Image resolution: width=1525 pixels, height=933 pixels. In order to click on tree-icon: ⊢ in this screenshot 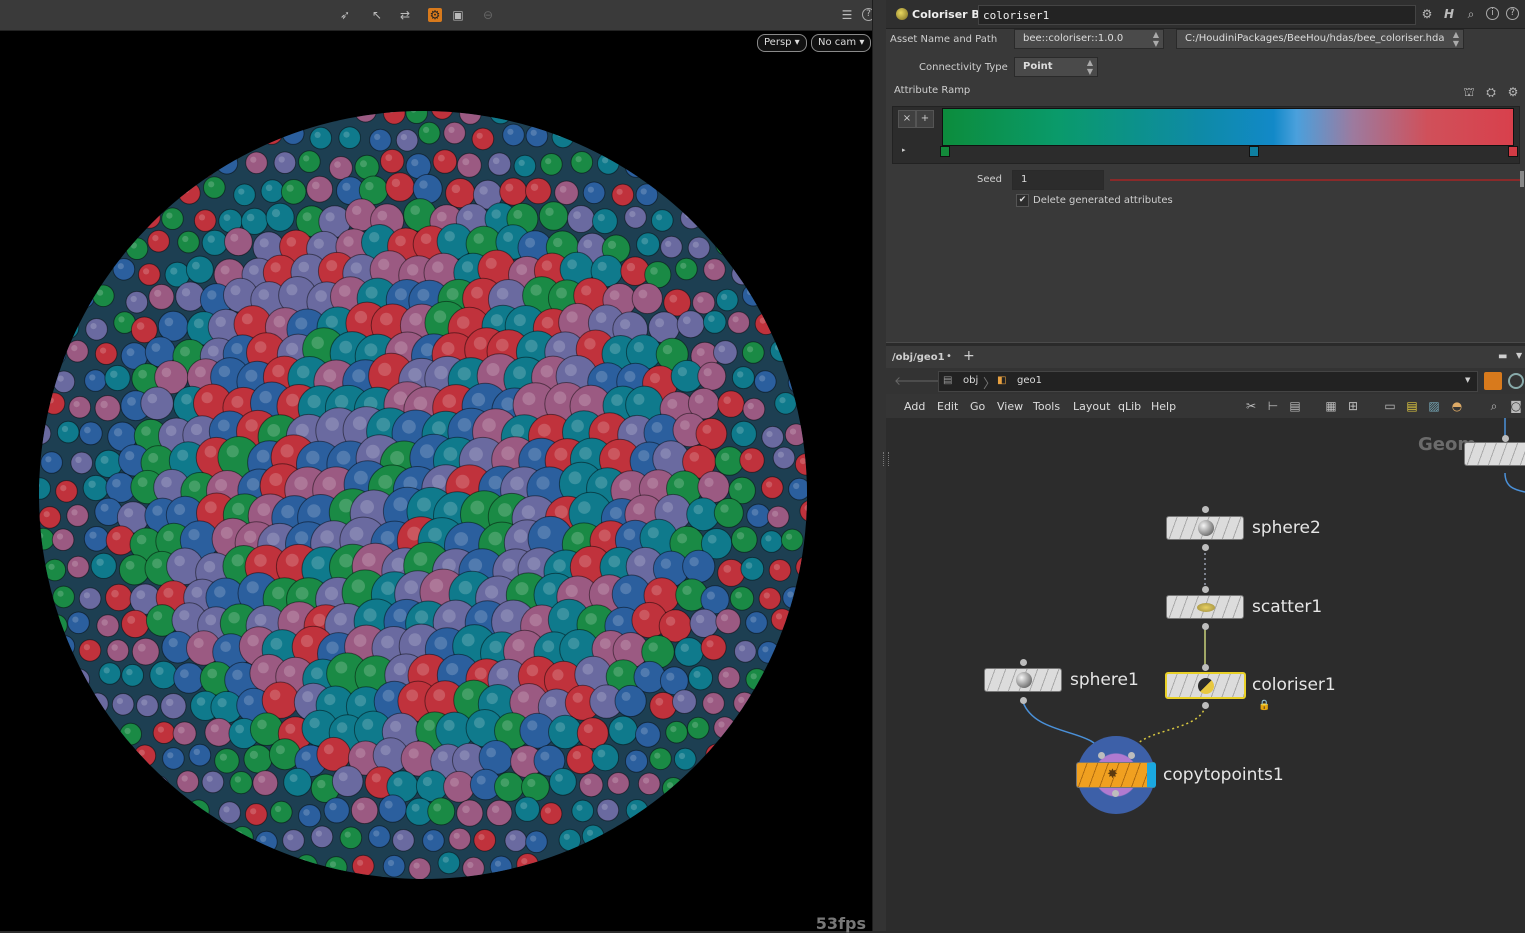, I will do `click(1273, 406)`.